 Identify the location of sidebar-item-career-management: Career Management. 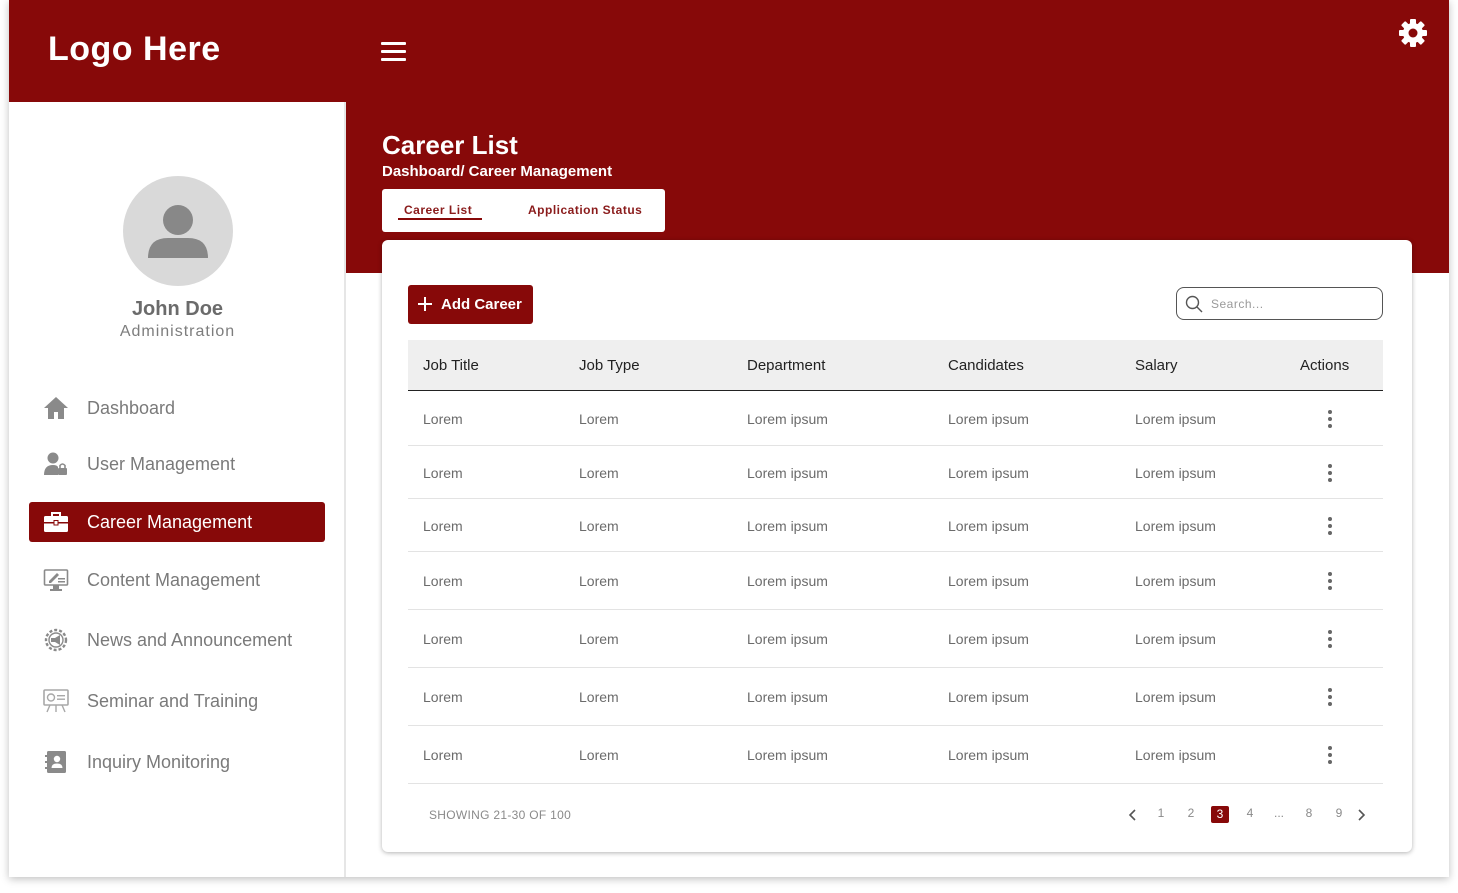
(177, 522).